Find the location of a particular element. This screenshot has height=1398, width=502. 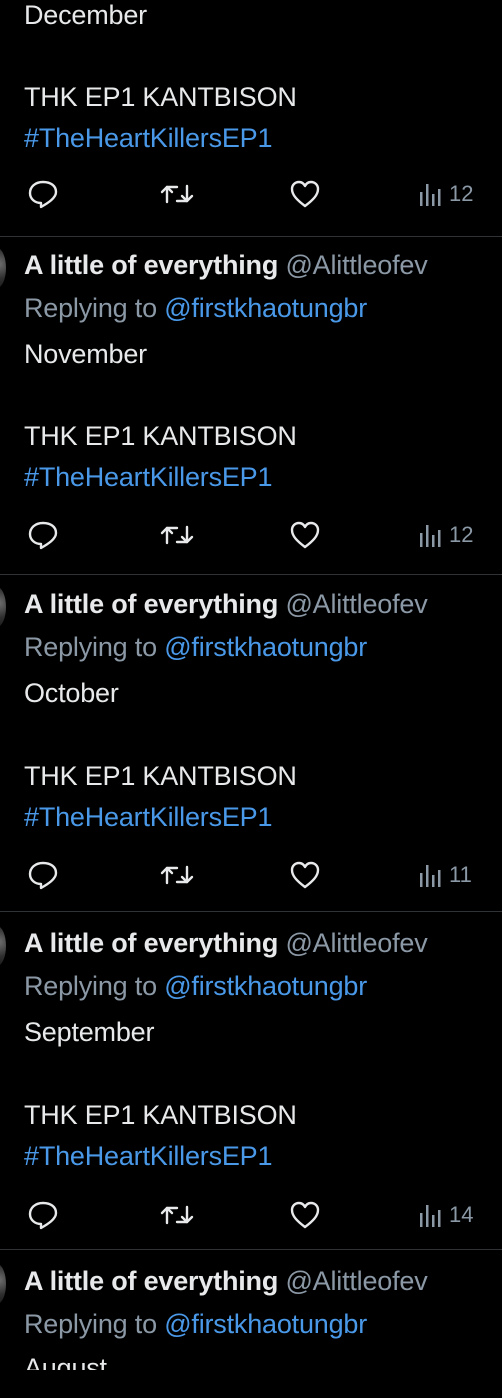

views-count: 14 is located at coordinates (461, 1214).